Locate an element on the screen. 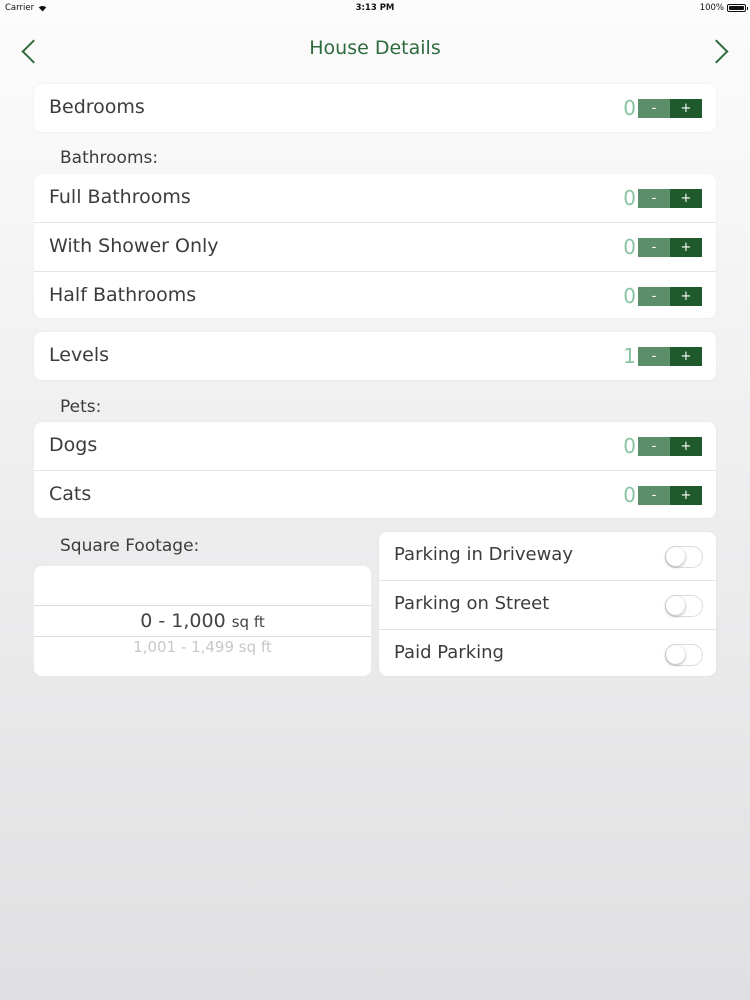  square-footage-header: Square Footage: is located at coordinates (130, 546).